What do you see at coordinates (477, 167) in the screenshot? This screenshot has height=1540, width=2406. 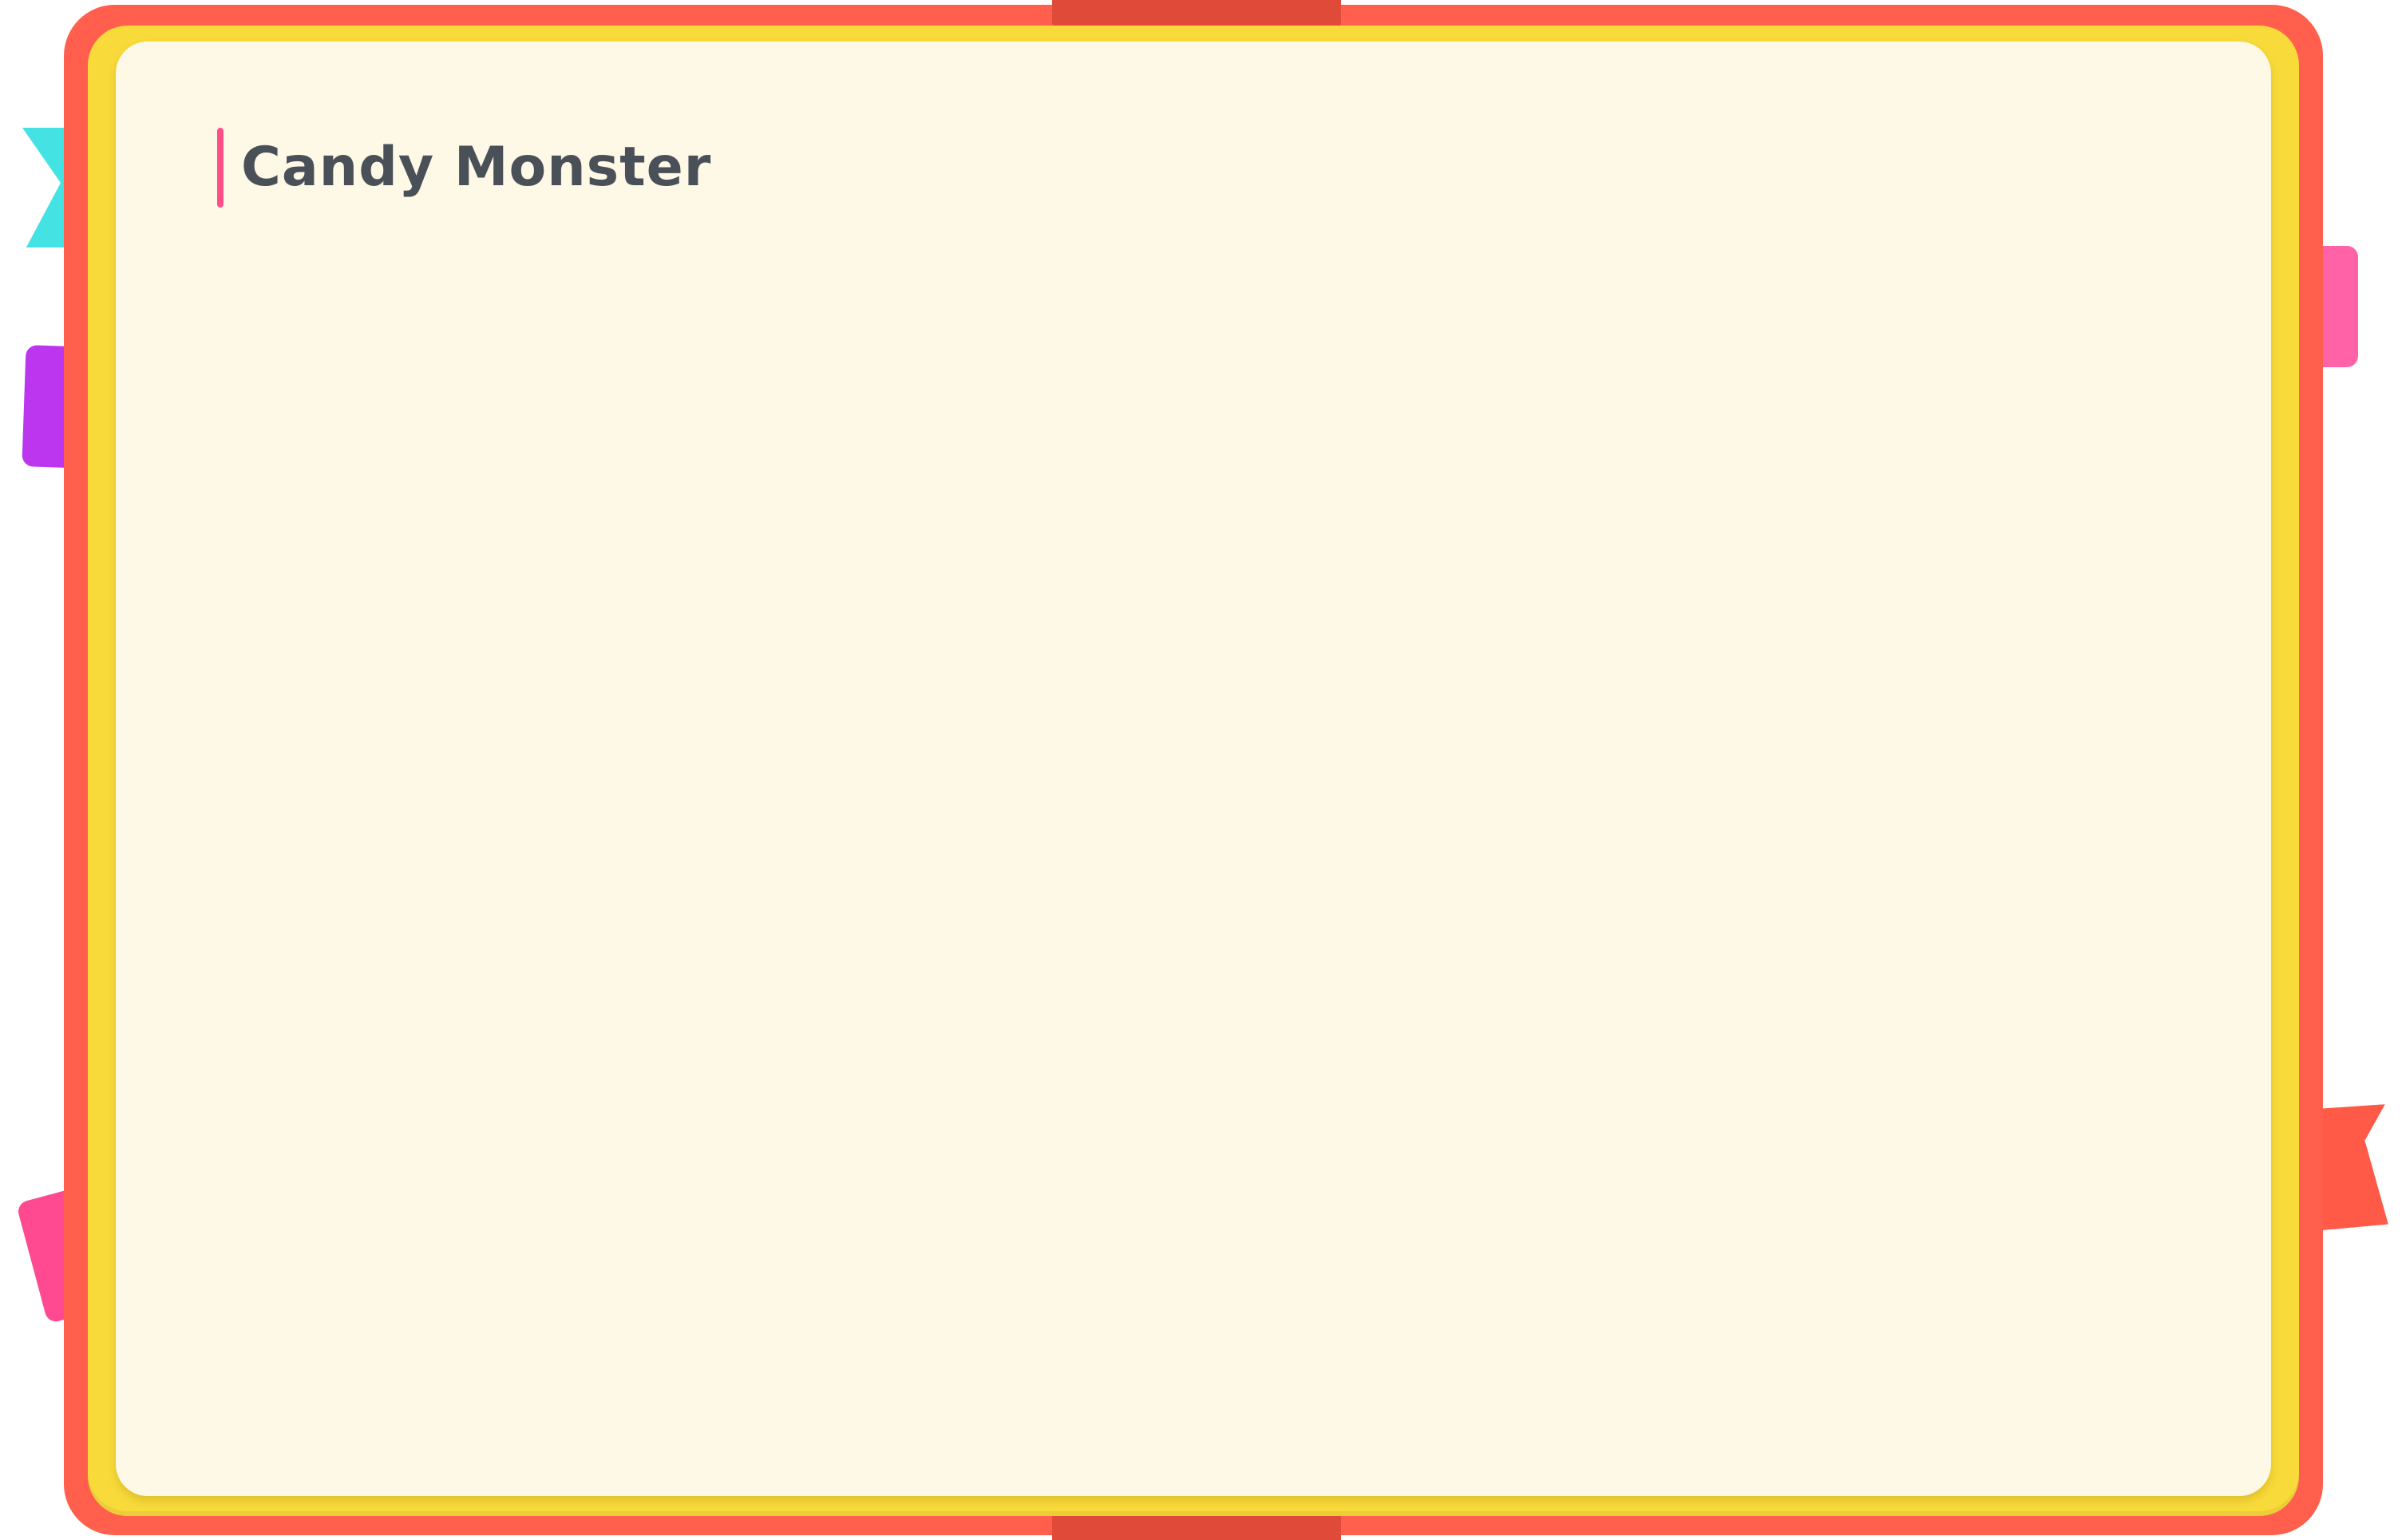 I see `page-title: Candy Monster` at bounding box center [477, 167].